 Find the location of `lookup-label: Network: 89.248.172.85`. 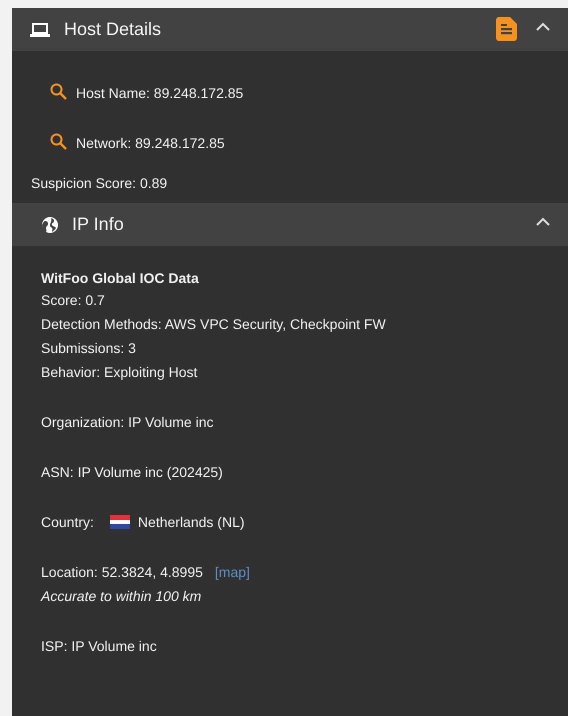

lookup-label: Network: 89.248.172.85 is located at coordinates (150, 143).